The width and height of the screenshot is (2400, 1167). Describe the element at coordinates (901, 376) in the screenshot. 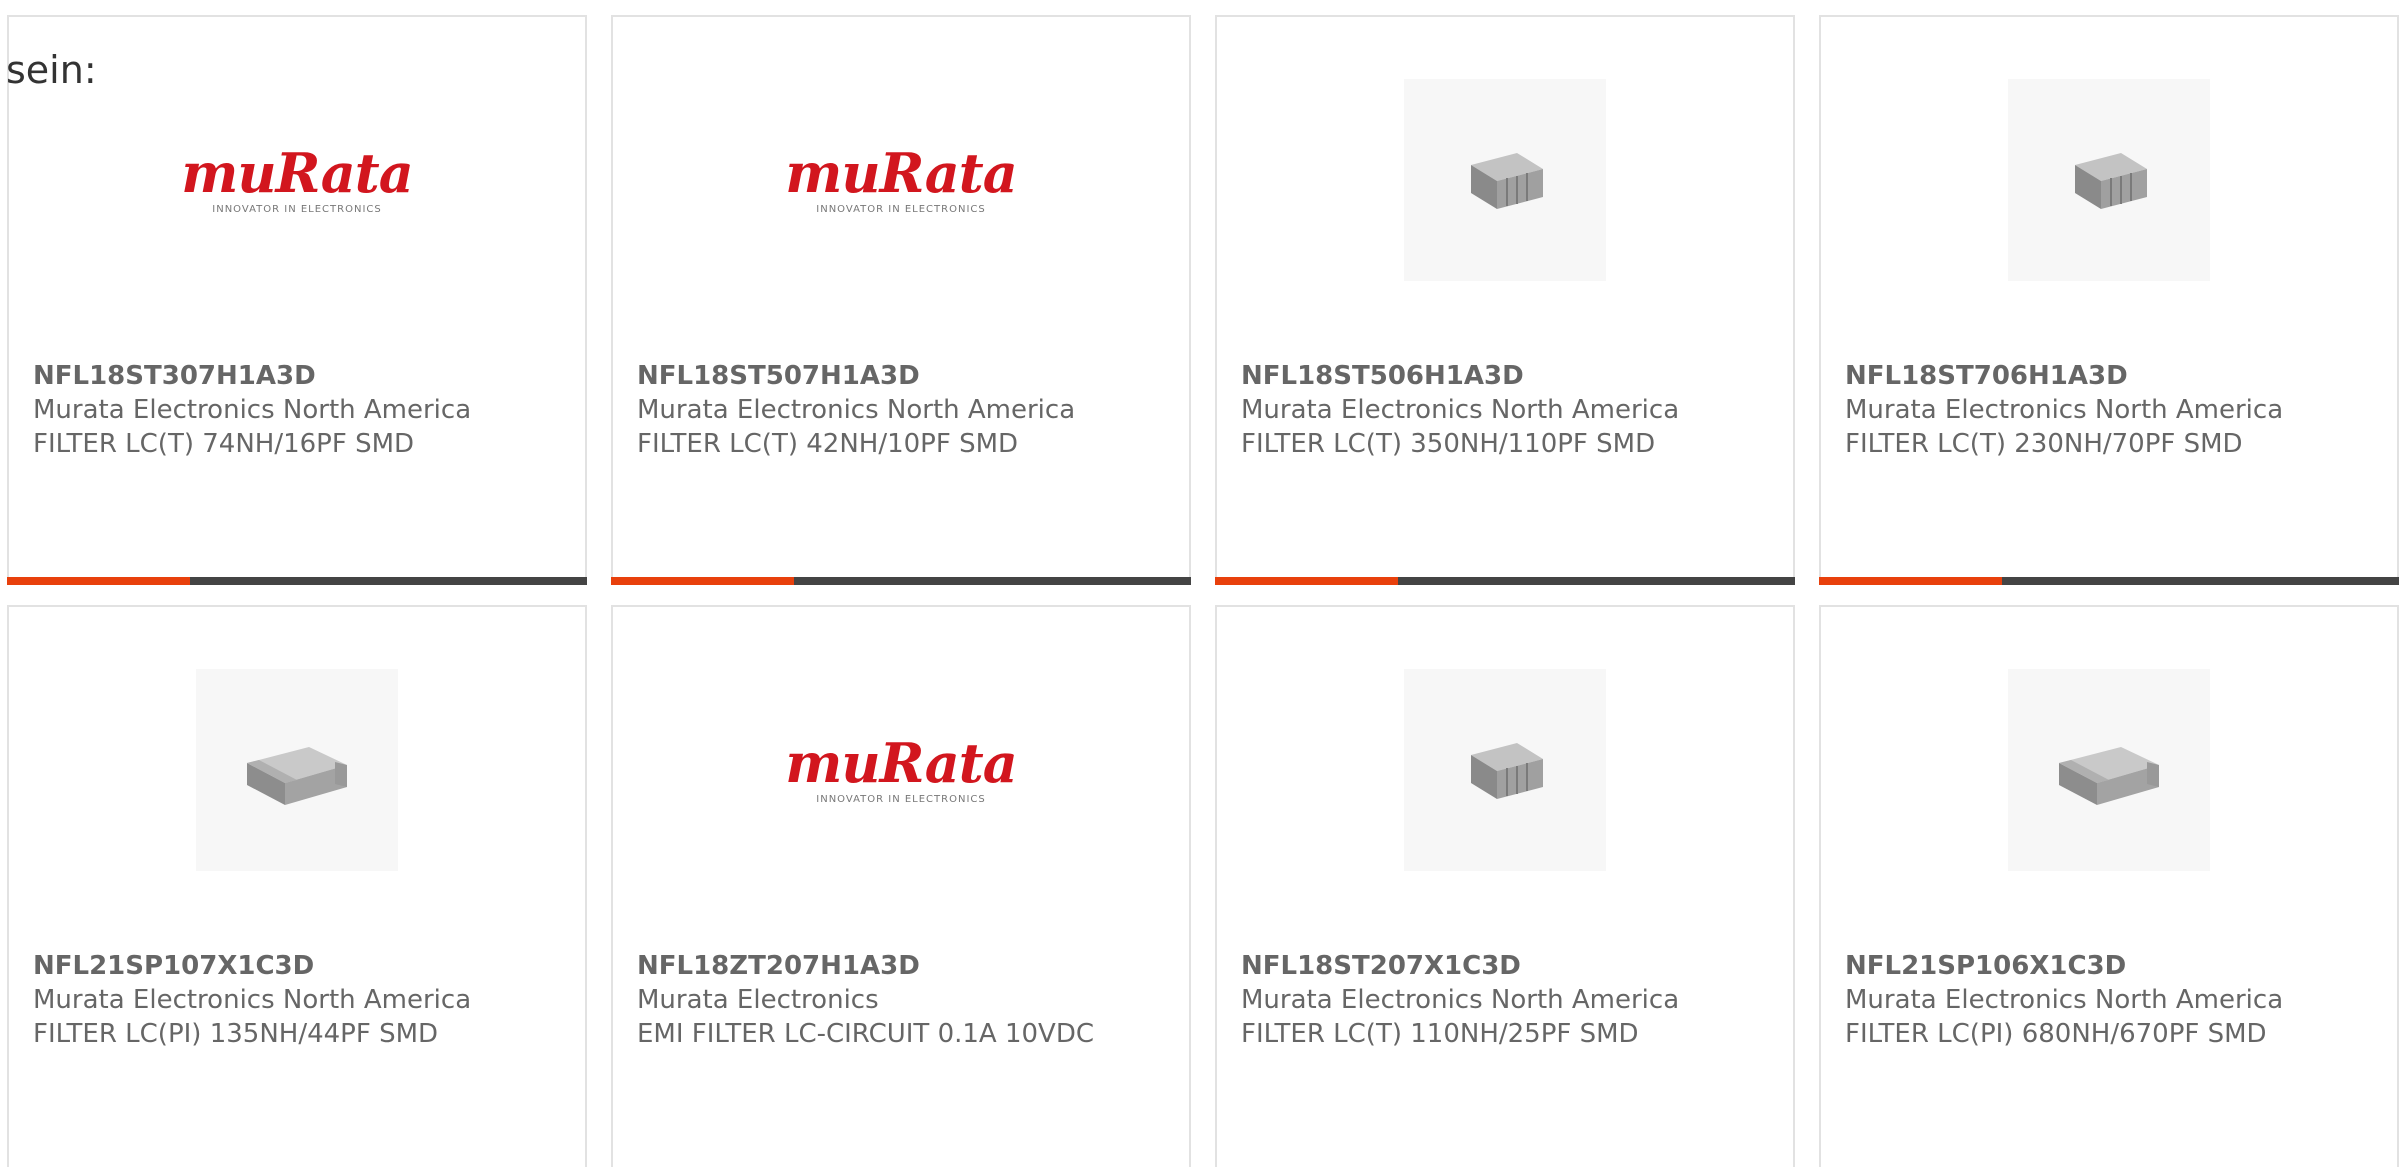

I see `part-number: NFL18ST507H1A3D` at that location.